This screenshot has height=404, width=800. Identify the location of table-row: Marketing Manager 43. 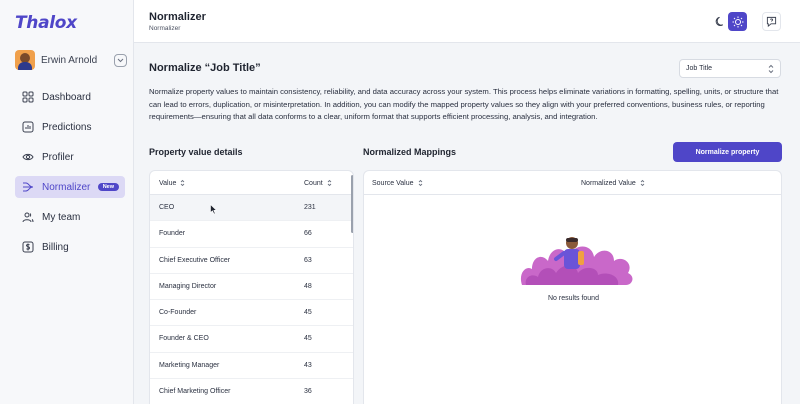
(251, 366).